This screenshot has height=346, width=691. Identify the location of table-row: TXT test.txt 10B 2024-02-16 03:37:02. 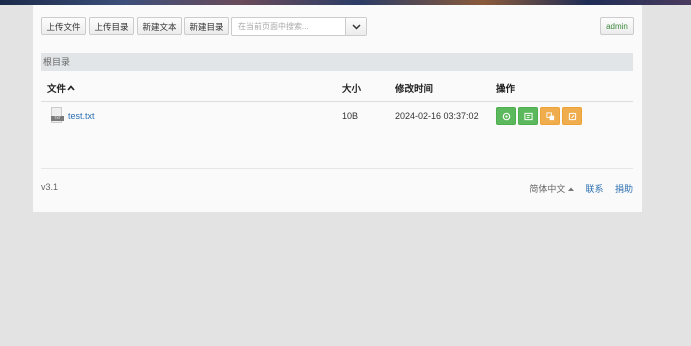
(337, 116).